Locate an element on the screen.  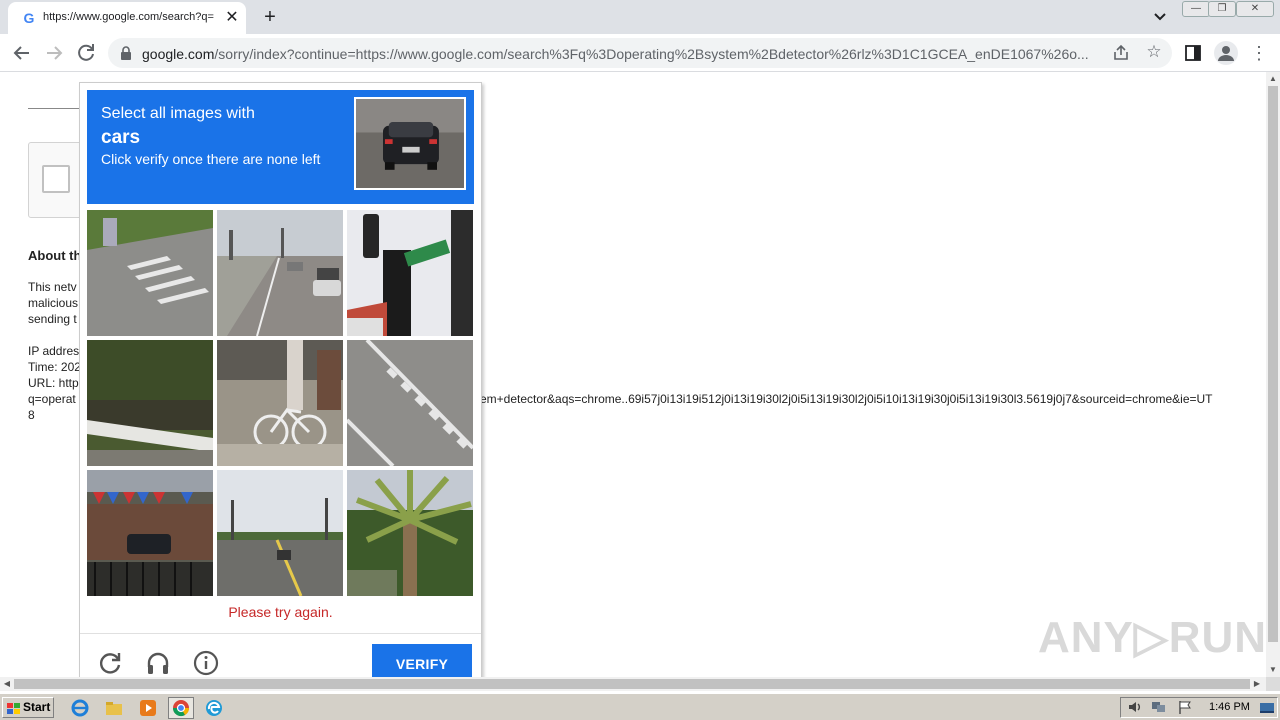
horizontal-scroll-thumb is located at coordinates (632, 684).